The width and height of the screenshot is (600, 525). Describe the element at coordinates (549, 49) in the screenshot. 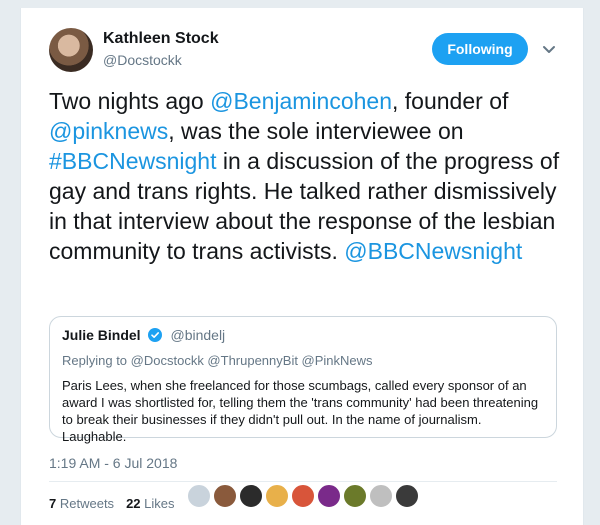

I see `chevron-down-icon` at that location.